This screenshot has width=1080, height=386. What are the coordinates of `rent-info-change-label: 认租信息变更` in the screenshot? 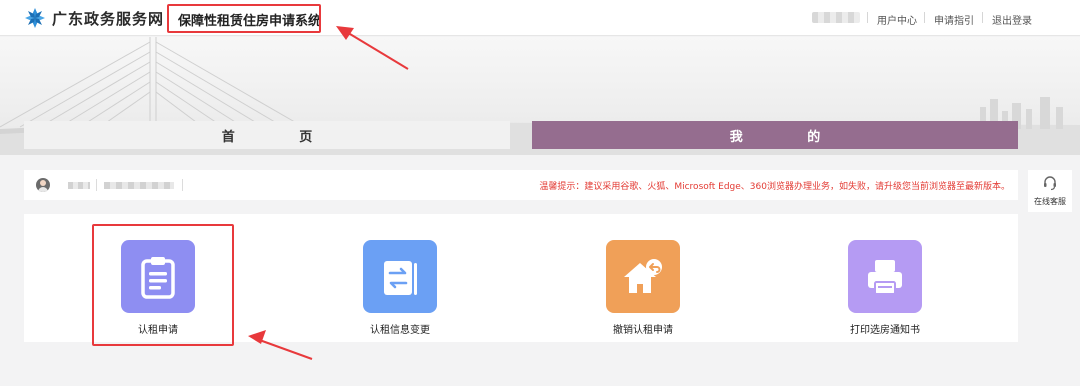 It's located at (400, 330).